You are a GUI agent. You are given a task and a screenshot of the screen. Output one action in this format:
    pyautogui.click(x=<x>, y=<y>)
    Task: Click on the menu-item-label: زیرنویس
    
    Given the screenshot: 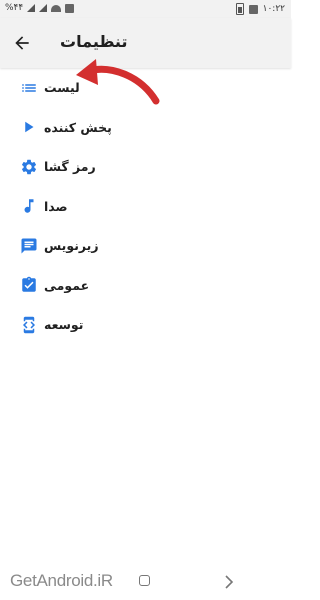 What is the action you would take?
    pyautogui.click(x=71, y=246)
    